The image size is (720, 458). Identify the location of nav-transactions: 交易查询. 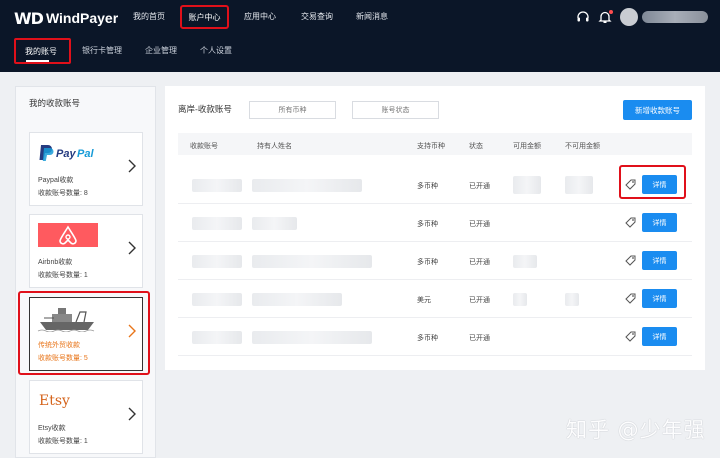
(317, 16).